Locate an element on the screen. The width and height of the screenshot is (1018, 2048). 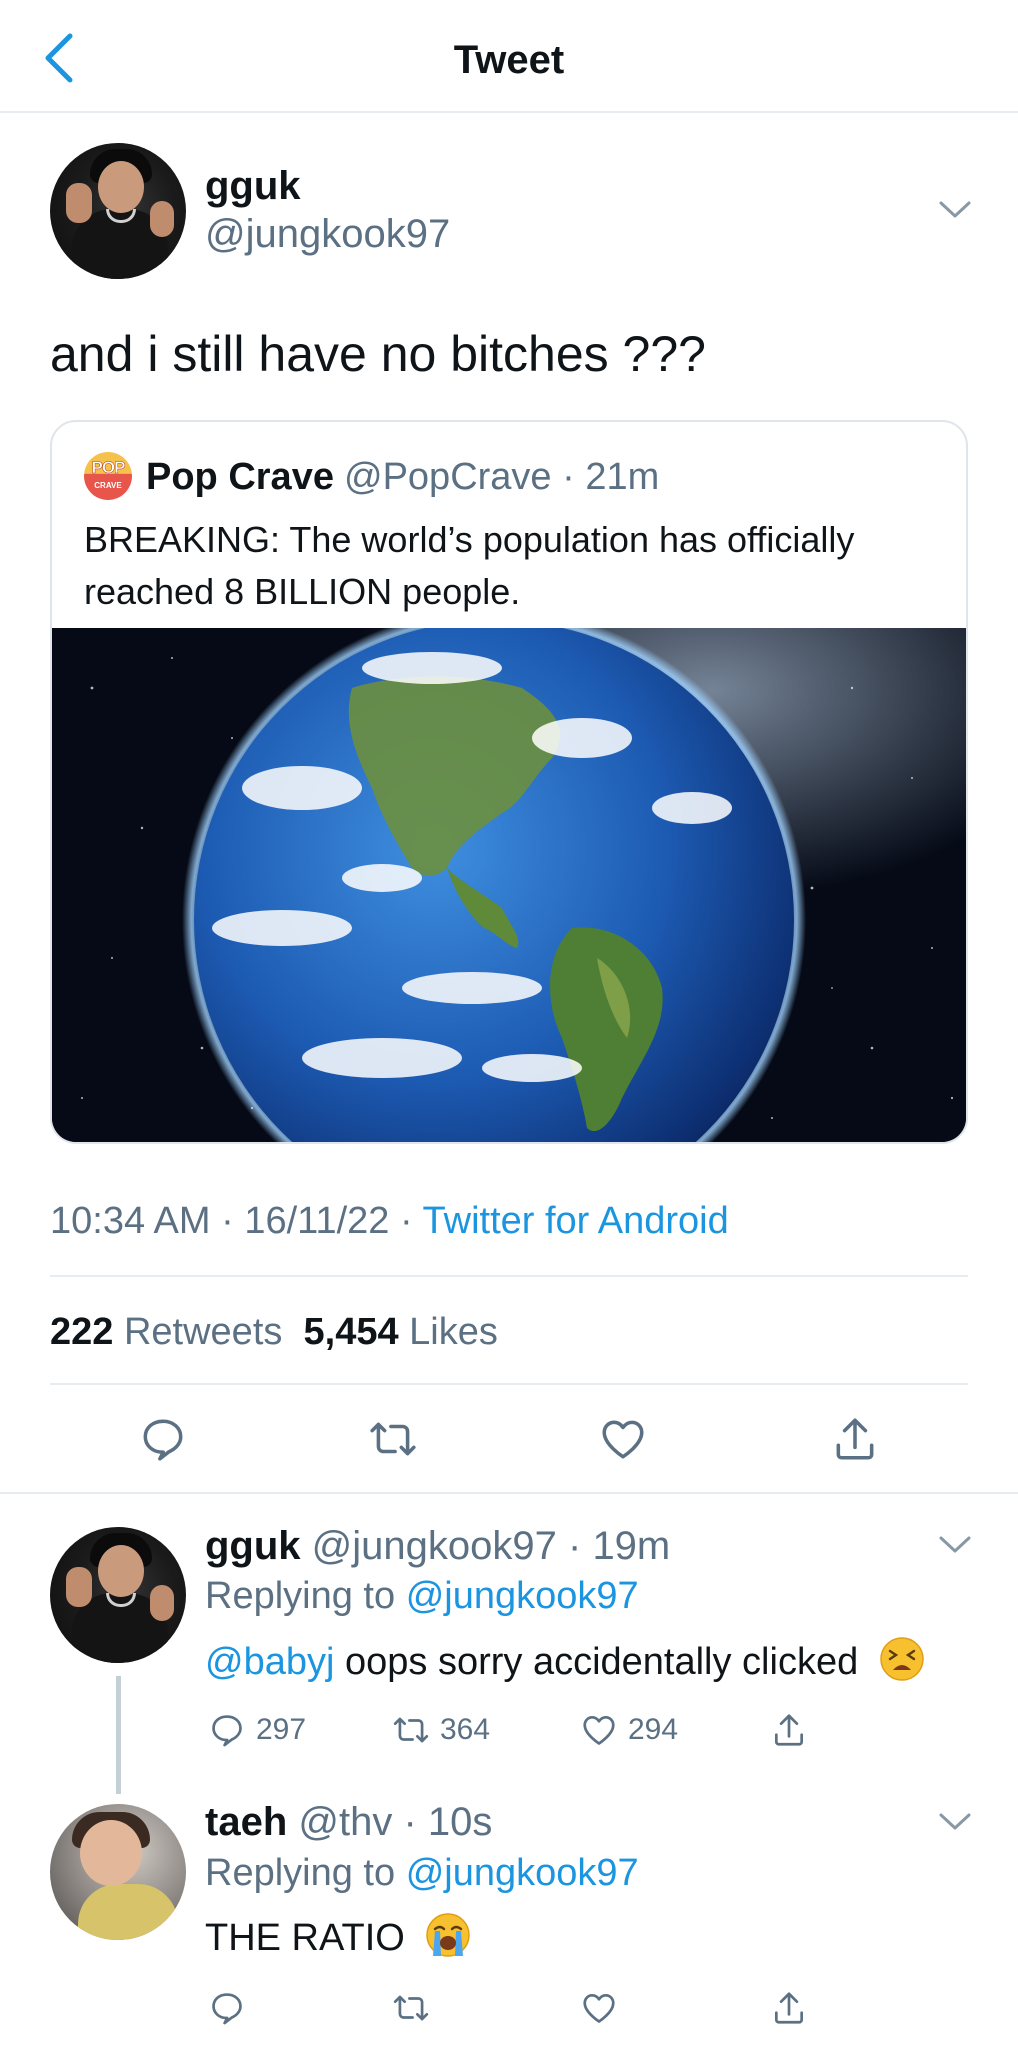
share-button is located at coordinates (855, 1439).